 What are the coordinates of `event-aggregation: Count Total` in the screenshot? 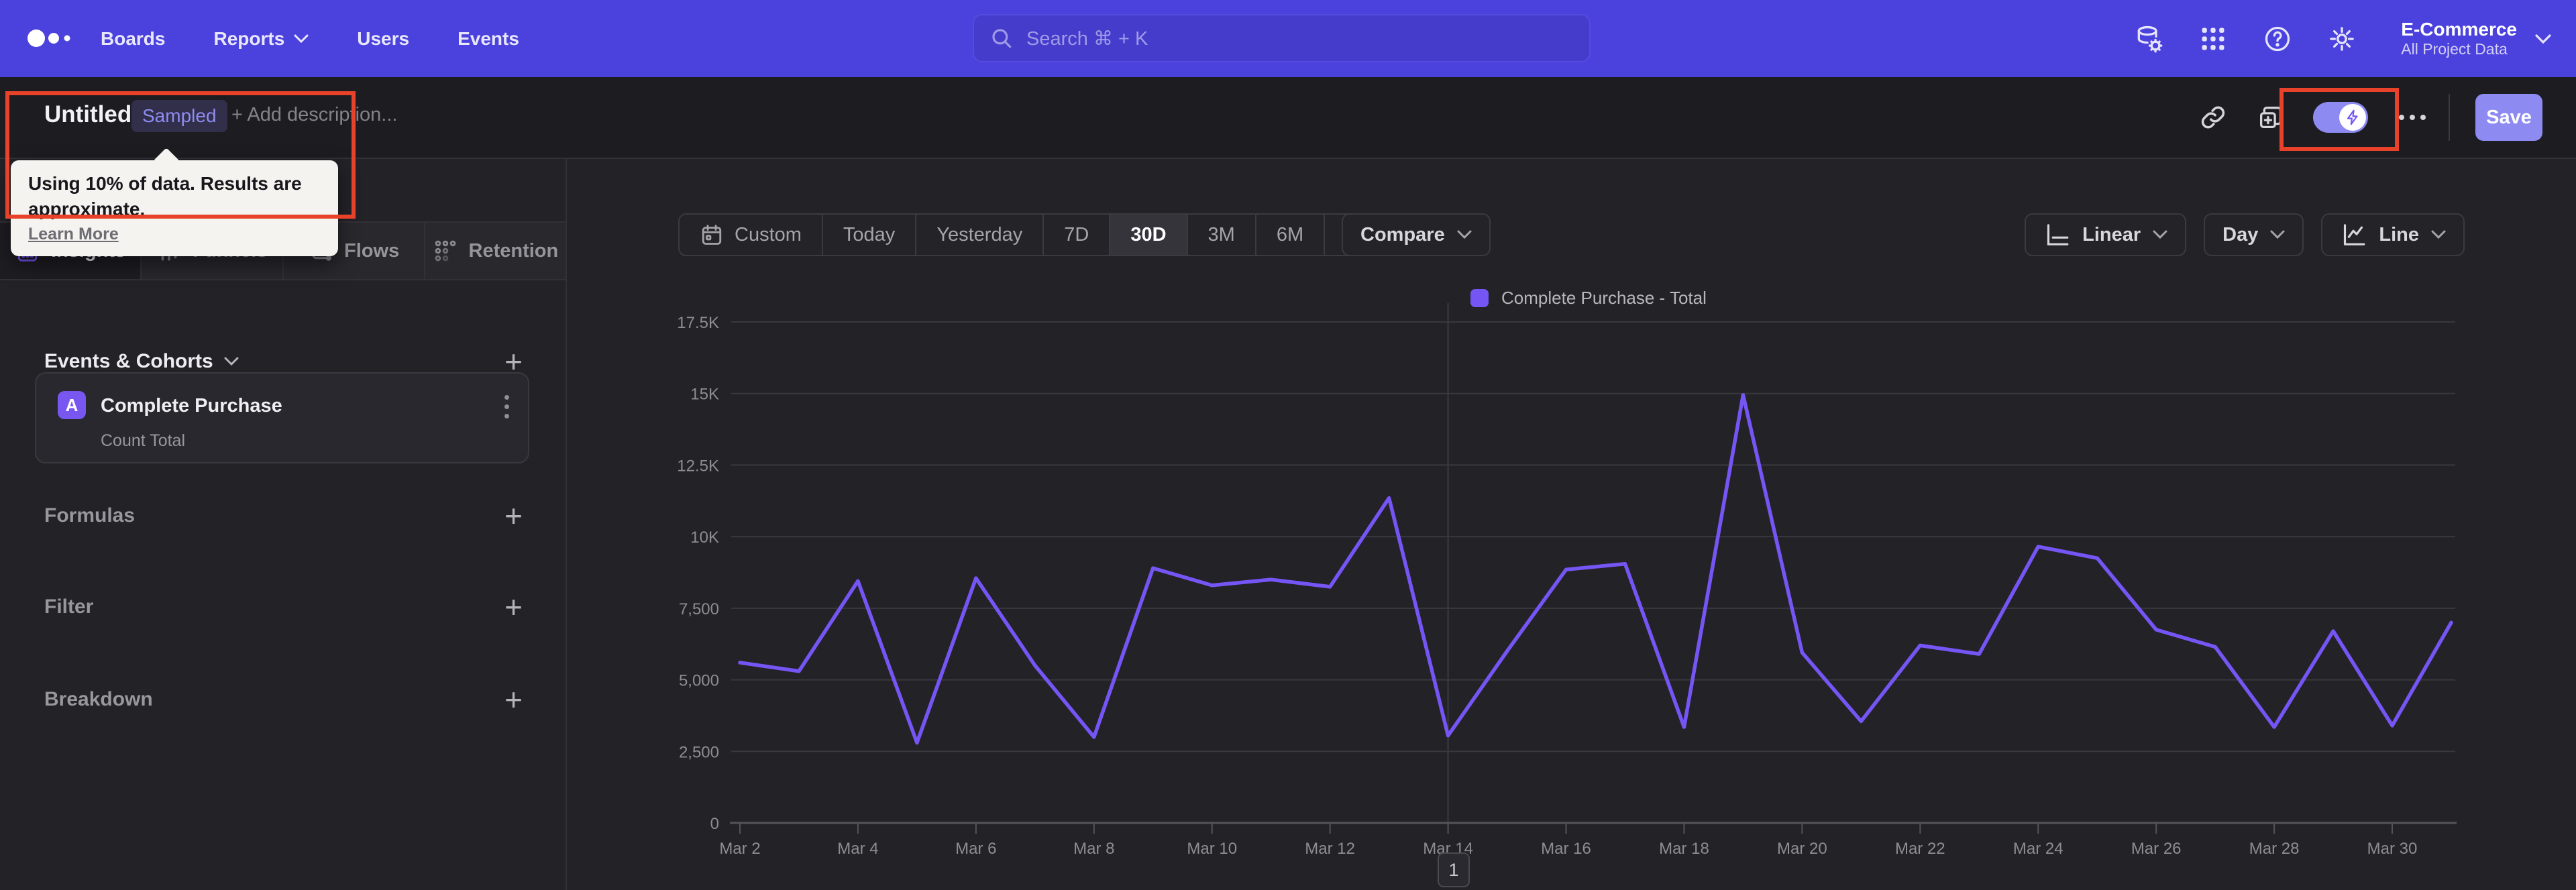 It's located at (143, 441).